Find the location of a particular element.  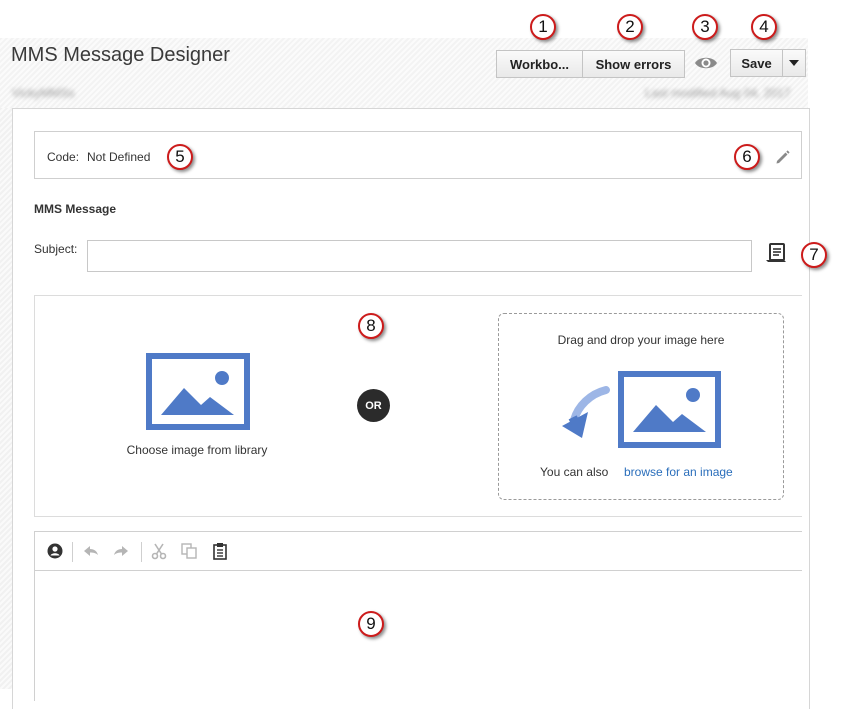

paste-icon is located at coordinates (220, 551).